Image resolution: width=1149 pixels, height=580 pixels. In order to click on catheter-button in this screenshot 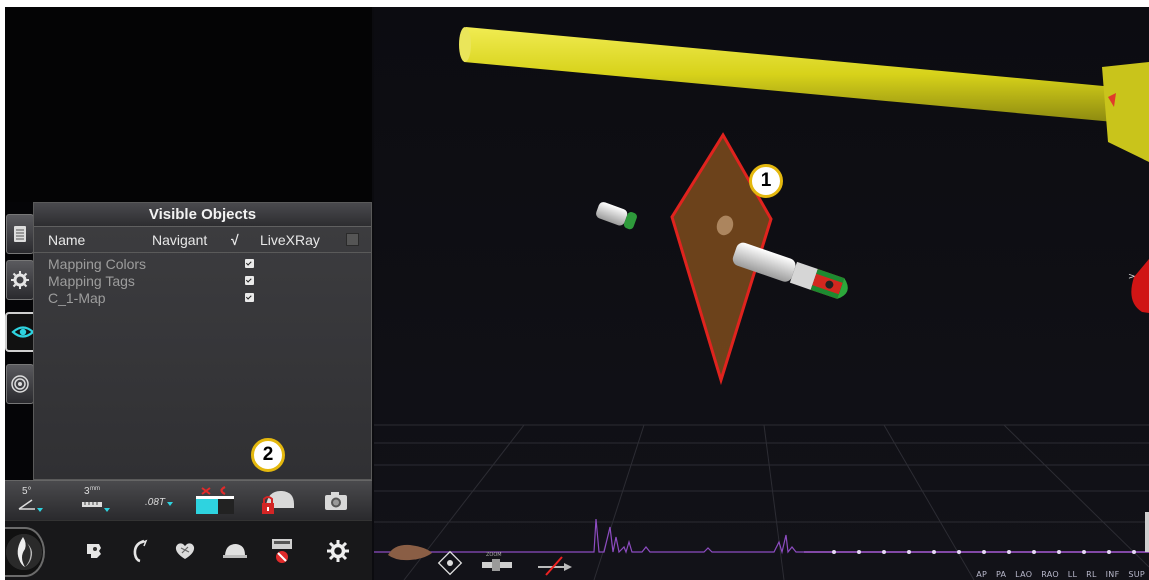, I will do `click(95, 551)`.